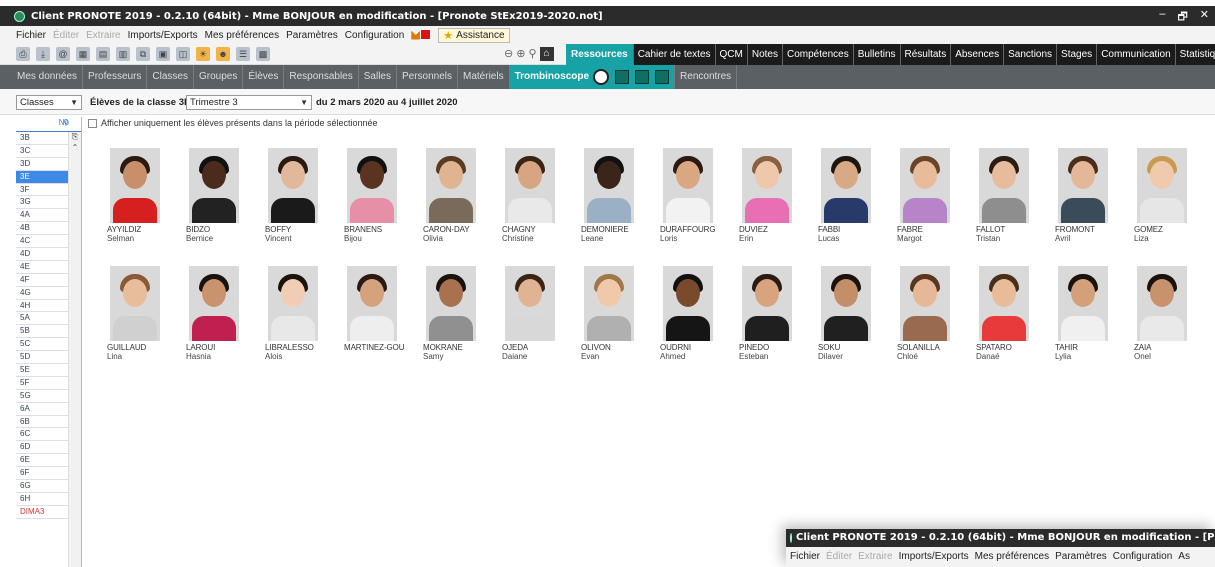  What do you see at coordinates (264, 77) in the screenshot?
I see `subtab--l-ves: Élèves` at bounding box center [264, 77].